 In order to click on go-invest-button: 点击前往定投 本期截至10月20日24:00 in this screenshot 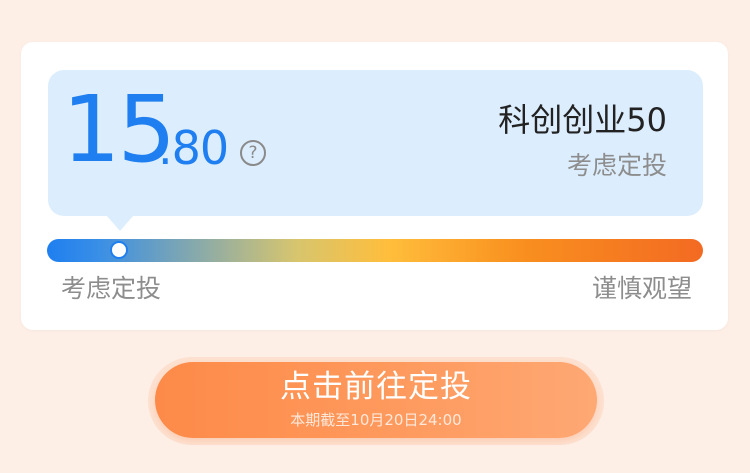, I will do `click(376, 400)`.